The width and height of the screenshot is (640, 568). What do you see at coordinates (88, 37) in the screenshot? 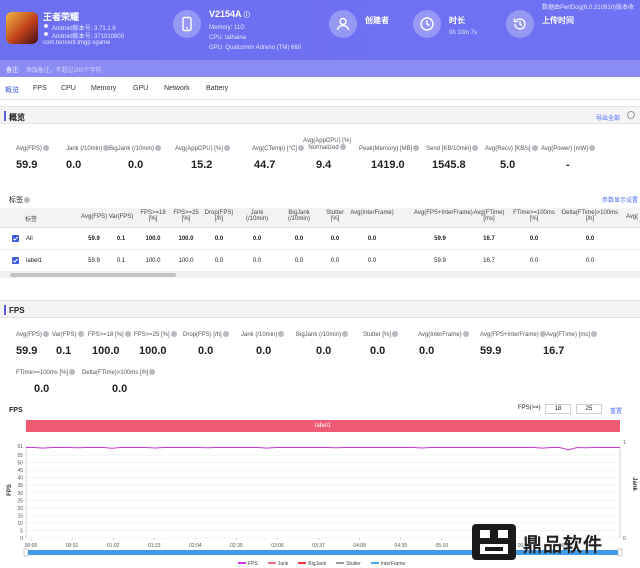
I see `android-code: Android版本号: 371010800` at bounding box center [88, 37].